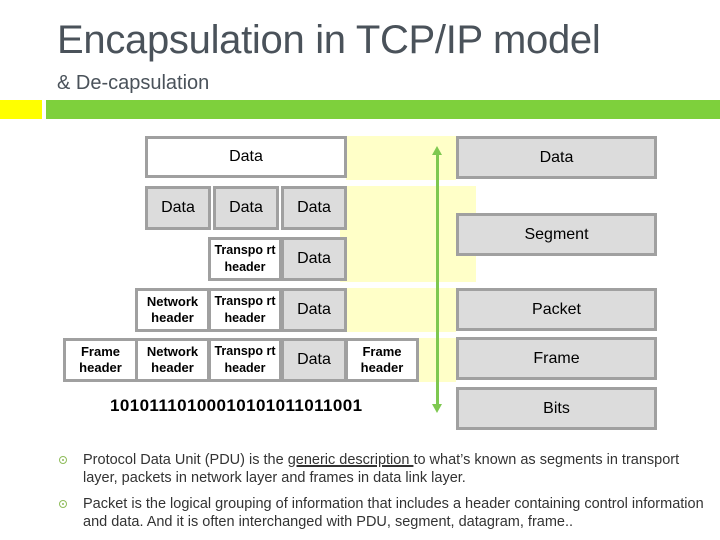 The image size is (720, 540). I want to click on bits-stream: 10101110100010101011011001, so click(236, 405).